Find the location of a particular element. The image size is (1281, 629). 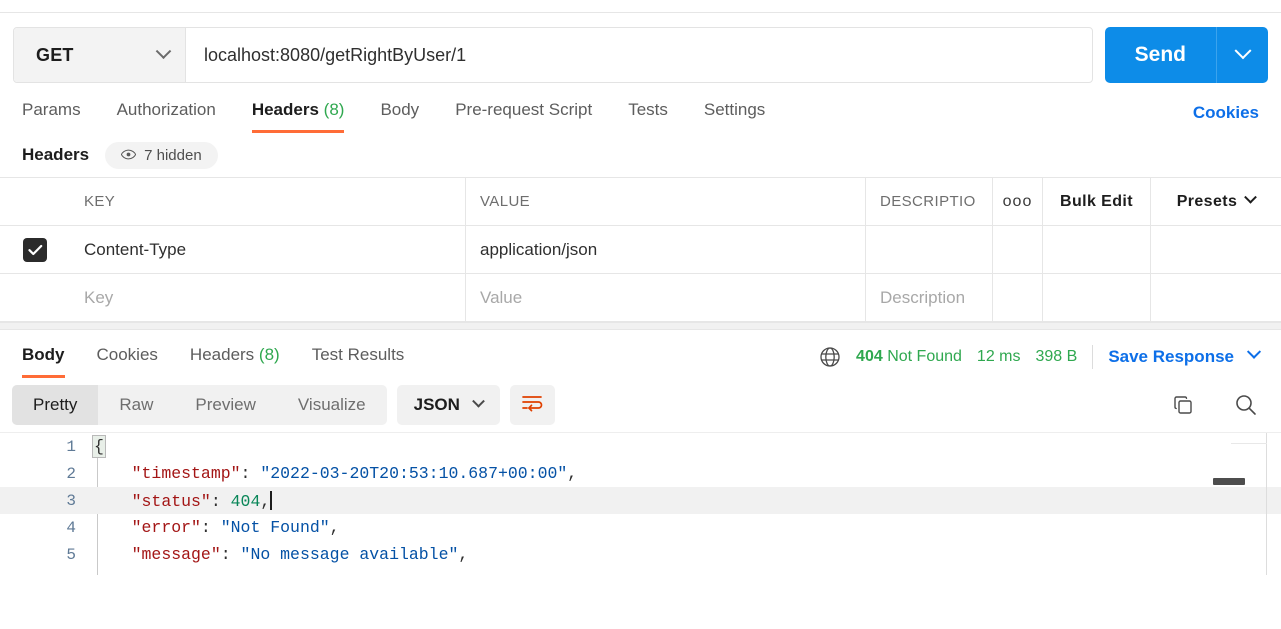

code-line: 3 "status": 404, is located at coordinates (640, 500).